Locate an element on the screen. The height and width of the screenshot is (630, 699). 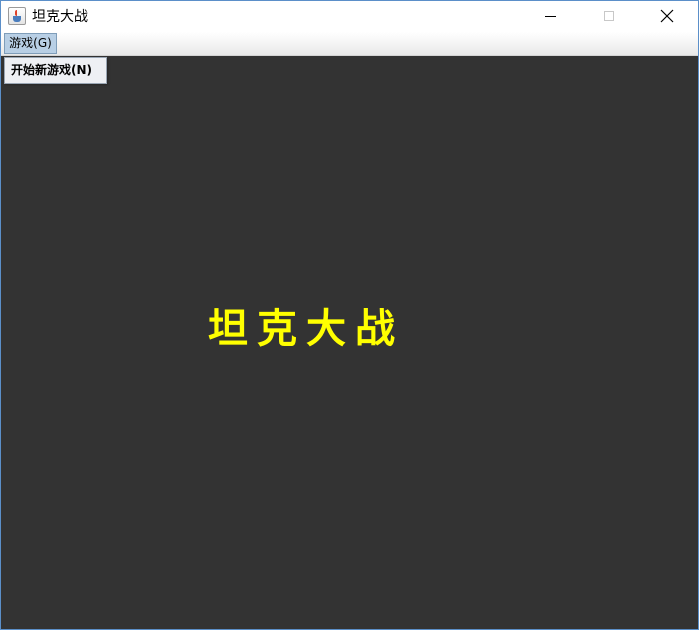
menu-bar: 游戏(G) is located at coordinates (349, 44).